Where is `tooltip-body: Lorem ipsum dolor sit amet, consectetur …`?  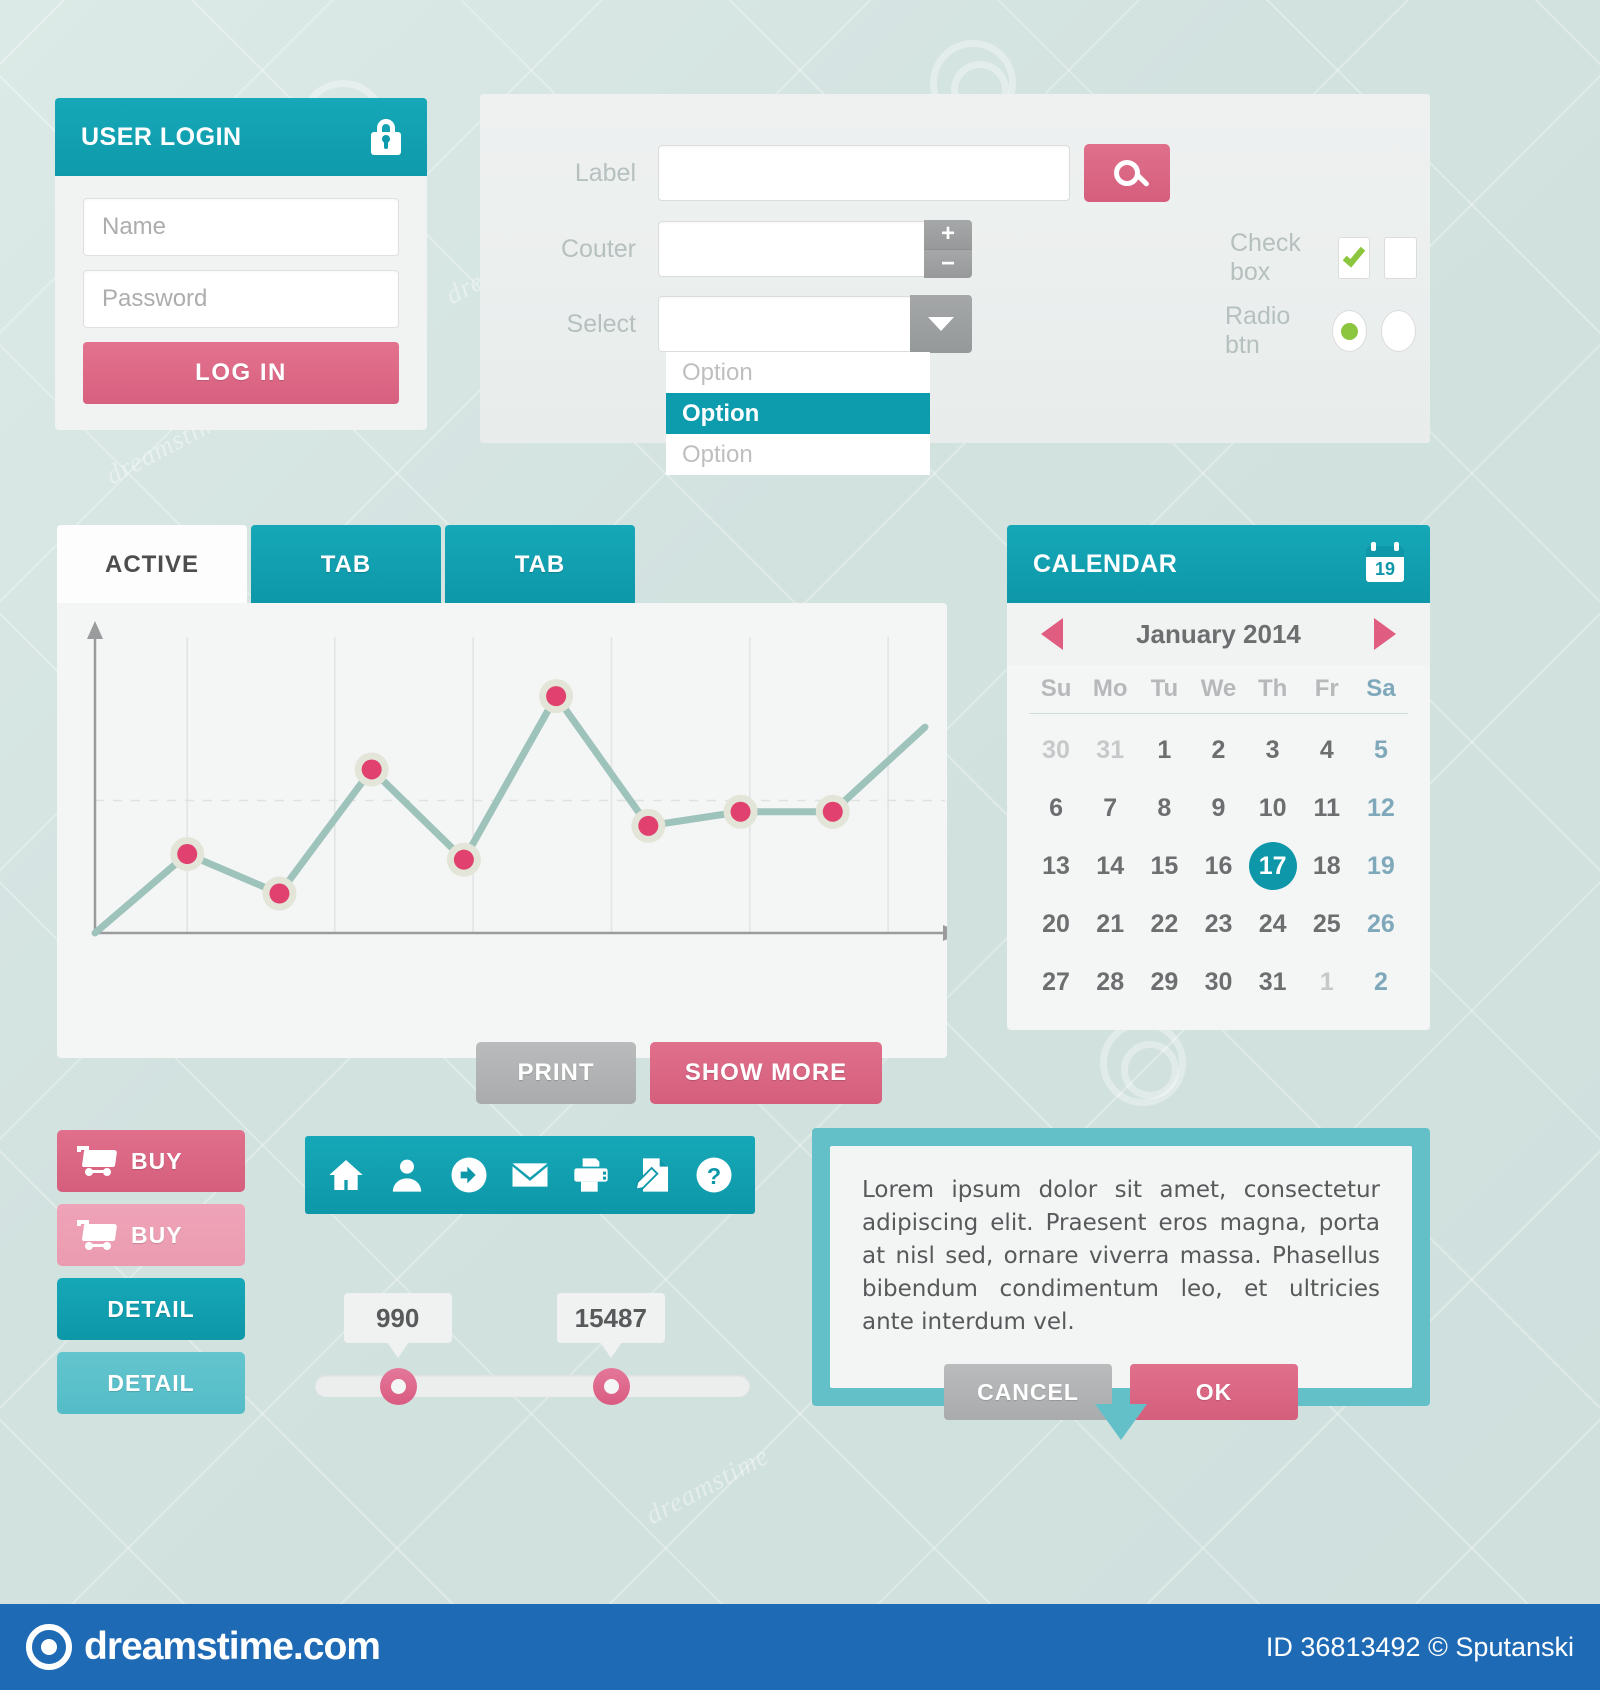 tooltip-body: Lorem ipsum dolor sit amet, consectetur … is located at coordinates (1121, 1283).